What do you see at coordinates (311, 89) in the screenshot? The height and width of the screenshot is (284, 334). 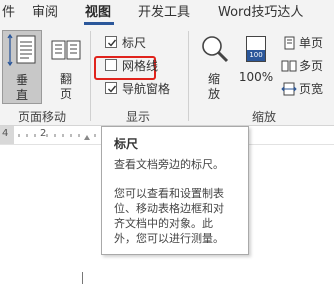 I see `page-width-label: 页宽` at bounding box center [311, 89].